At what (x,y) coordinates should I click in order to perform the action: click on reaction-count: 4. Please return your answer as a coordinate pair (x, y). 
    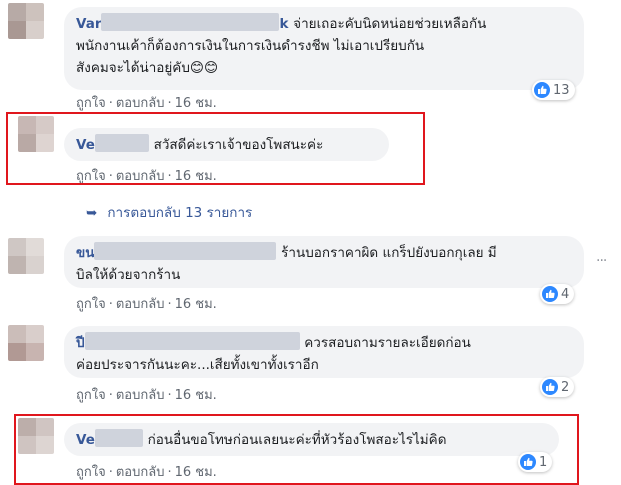
    Looking at the image, I should click on (565, 294).